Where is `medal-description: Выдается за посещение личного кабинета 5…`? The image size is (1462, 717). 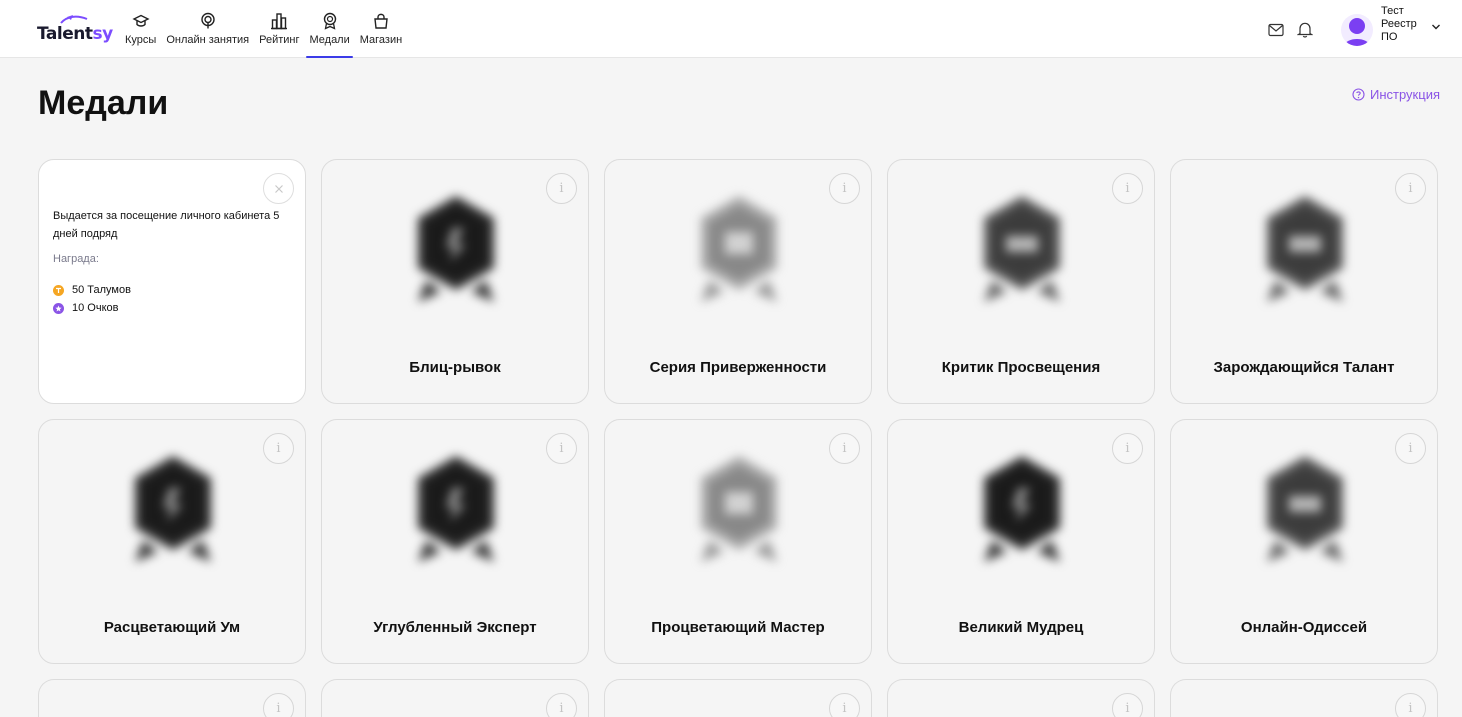
medal-description: Выдается за посещение личного кабинета 5… is located at coordinates (166, 225).